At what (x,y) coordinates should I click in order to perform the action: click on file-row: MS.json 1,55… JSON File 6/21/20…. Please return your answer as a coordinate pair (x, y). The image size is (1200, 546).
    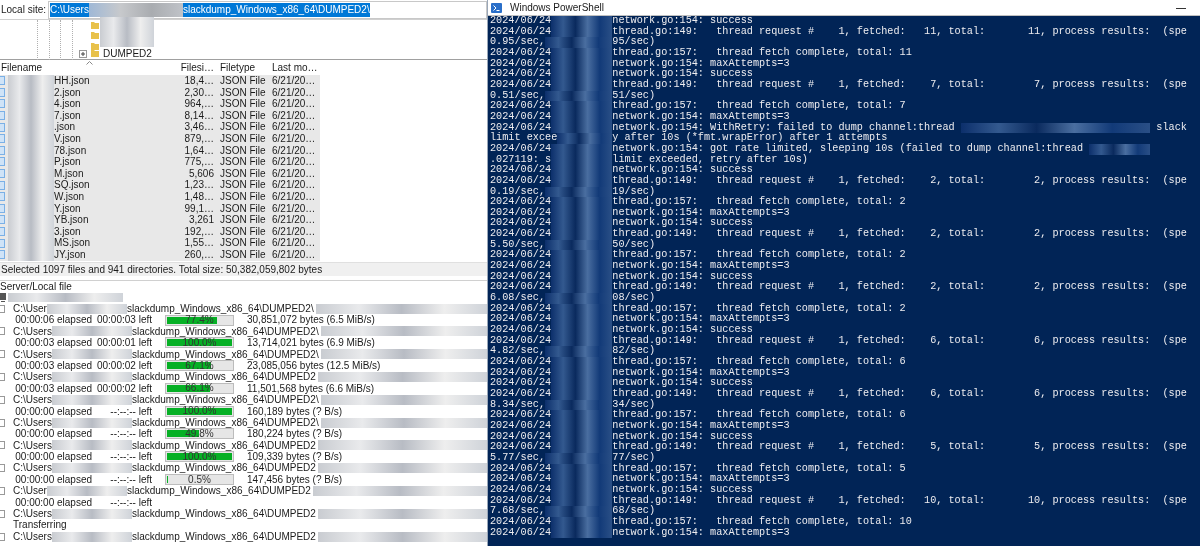
    Looking at the image, I should click on (160, 243).